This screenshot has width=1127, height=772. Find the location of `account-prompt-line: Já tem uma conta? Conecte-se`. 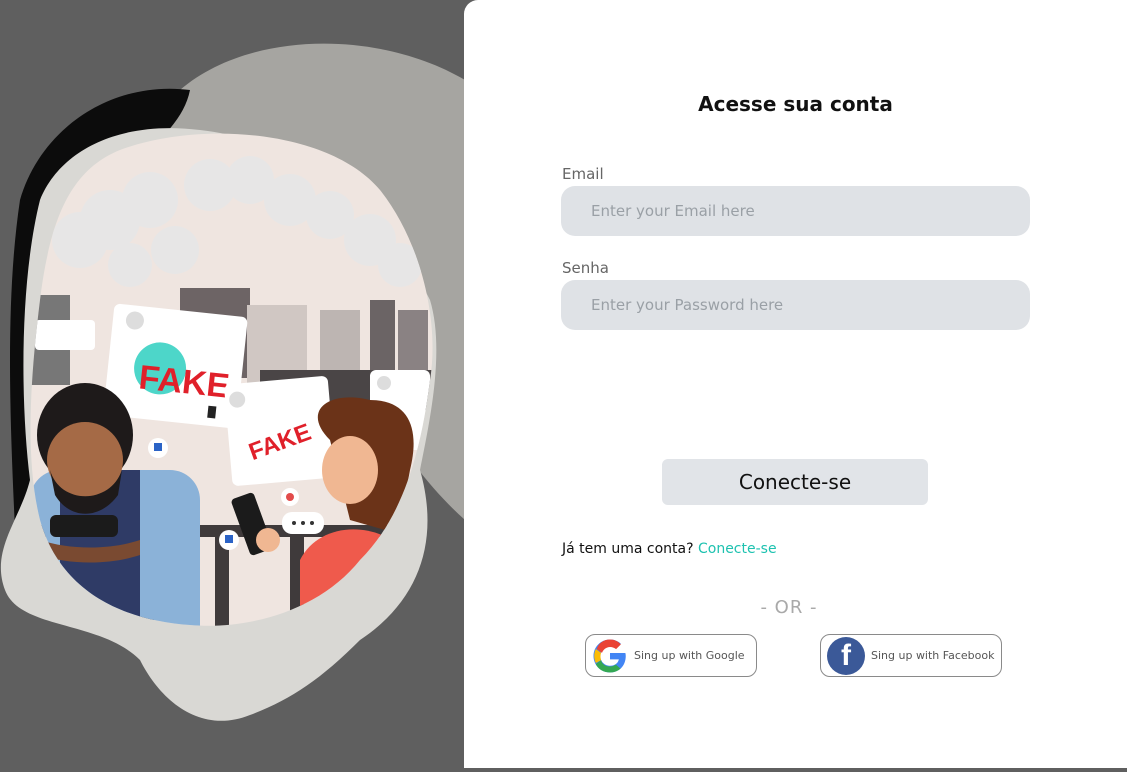

account-prompt-line: Já tem uma conta? Conecte-se is located at coordinates (669, 549).